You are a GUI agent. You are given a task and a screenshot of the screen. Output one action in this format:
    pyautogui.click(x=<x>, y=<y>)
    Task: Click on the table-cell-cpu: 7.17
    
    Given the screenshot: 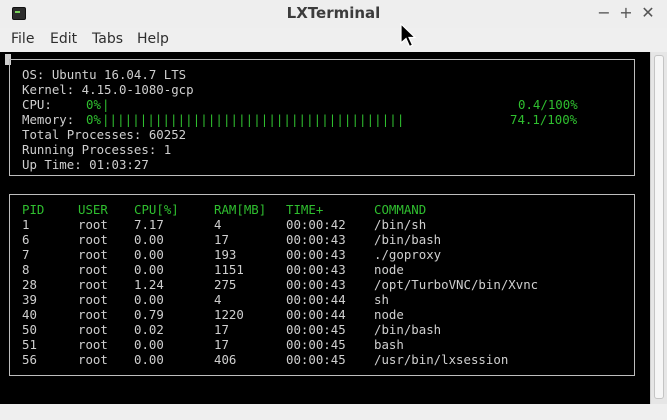 What is the action you would take?
    pyautogui.click(x=149, y=224)
    